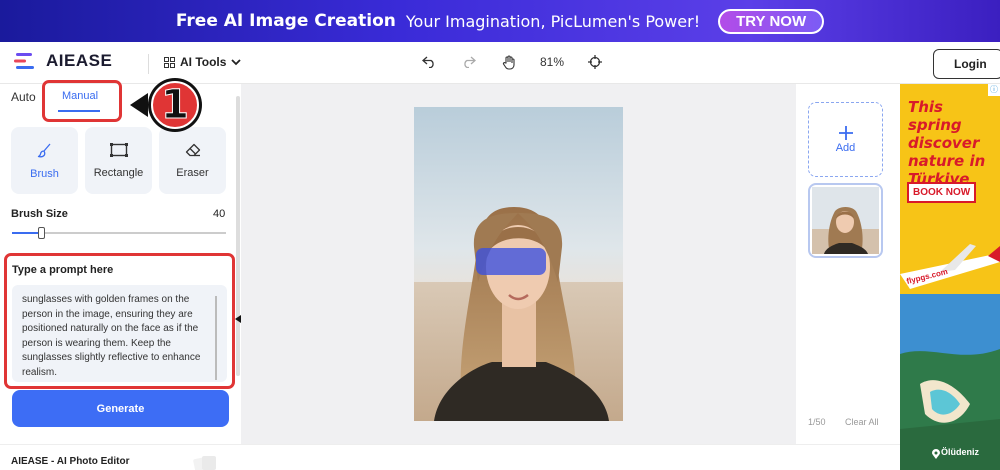 The height and width of the screenshot is (470, 1000). I want to click on image-count: 1/50, so click(817, 422).